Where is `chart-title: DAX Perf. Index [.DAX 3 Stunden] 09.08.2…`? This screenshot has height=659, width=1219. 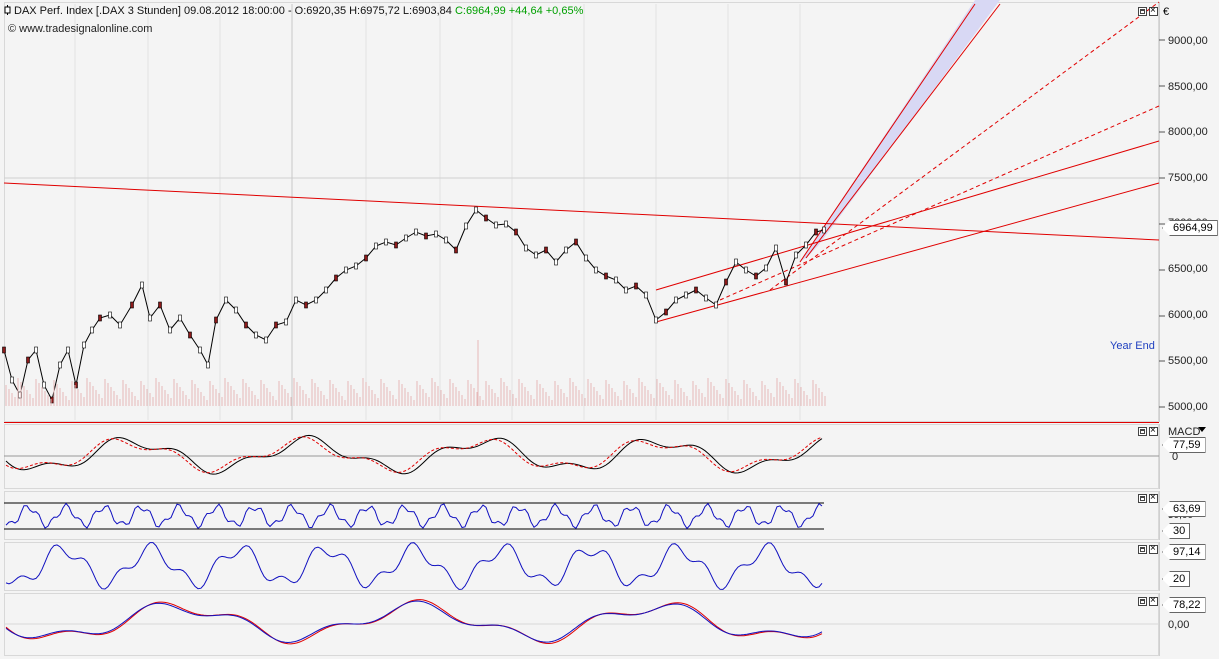
chart-title: DAX Perf. Index [.DAX 3 Stunden] 09.08.2… is located at coordinates (234, 11).